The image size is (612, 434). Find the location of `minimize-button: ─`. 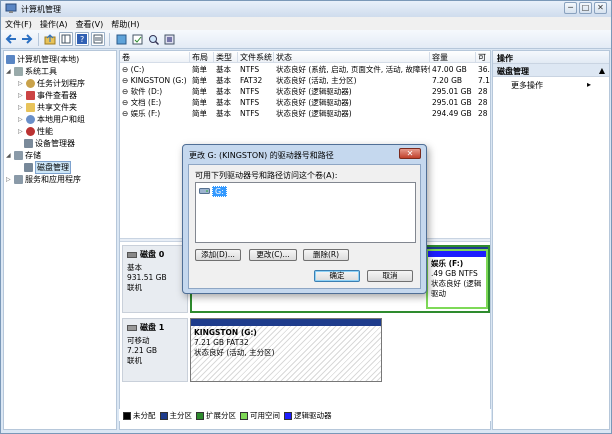

minimize-button: ─ is located at coordinates (570, 8).